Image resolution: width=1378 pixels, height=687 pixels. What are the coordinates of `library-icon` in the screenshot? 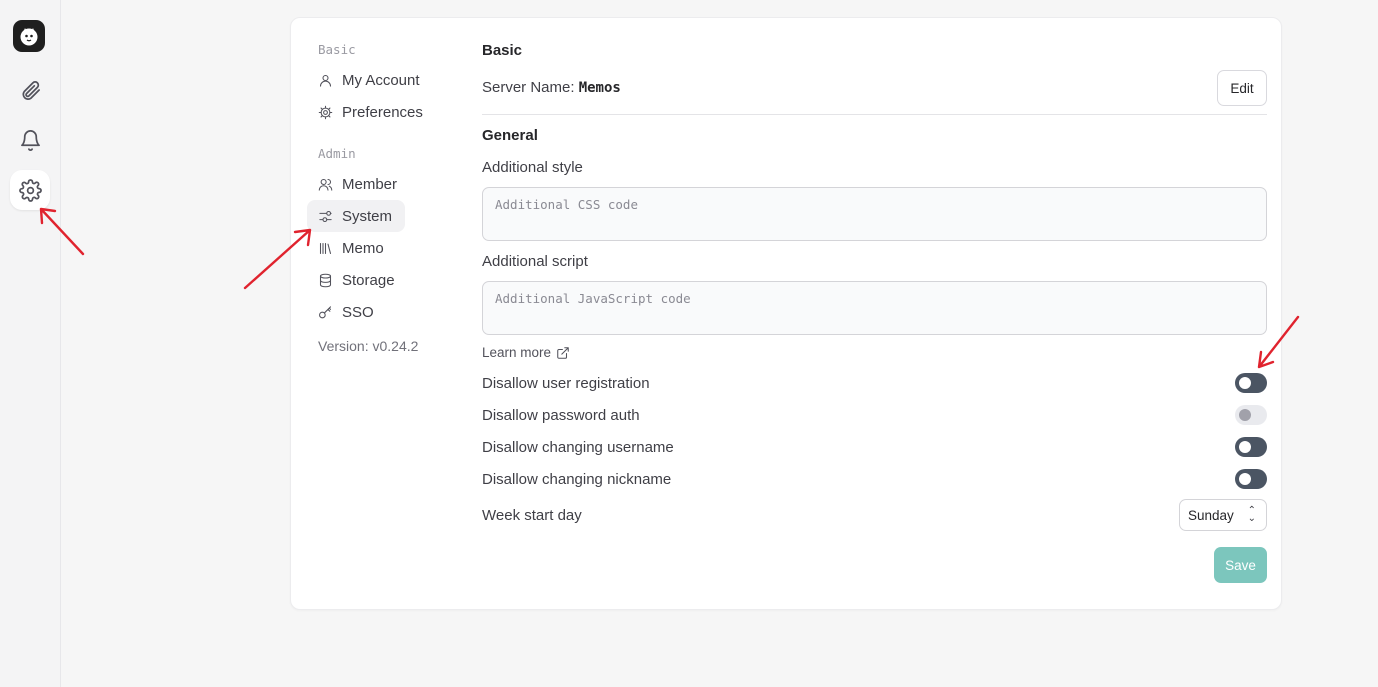 It's located at (325, 248).